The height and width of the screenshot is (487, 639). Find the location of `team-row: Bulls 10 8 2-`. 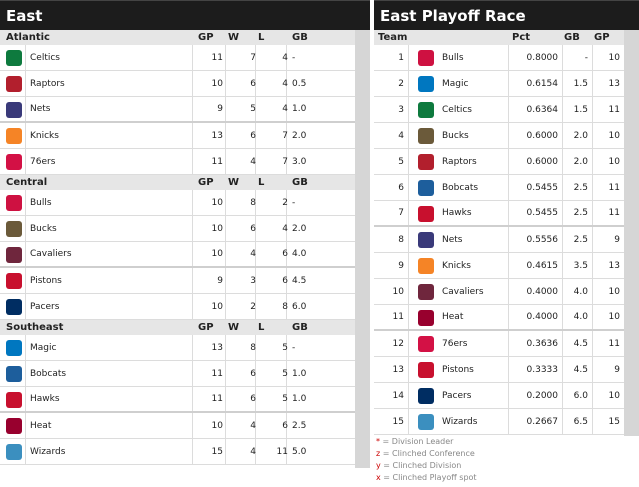

team-row: Bulls 10 8 2- is located at coordinates (177, 203).